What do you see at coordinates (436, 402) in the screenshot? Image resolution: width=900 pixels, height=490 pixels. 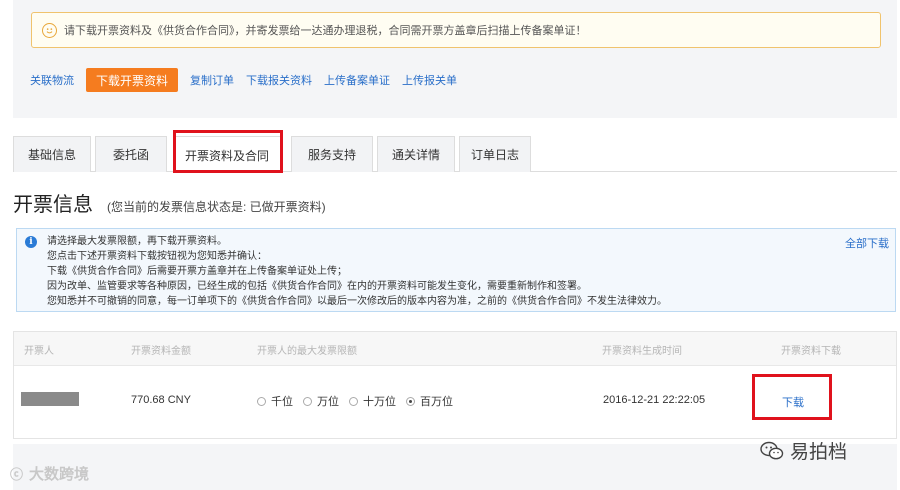 I see `radio-label-million: 百万位` at bounding box center [436, 402].